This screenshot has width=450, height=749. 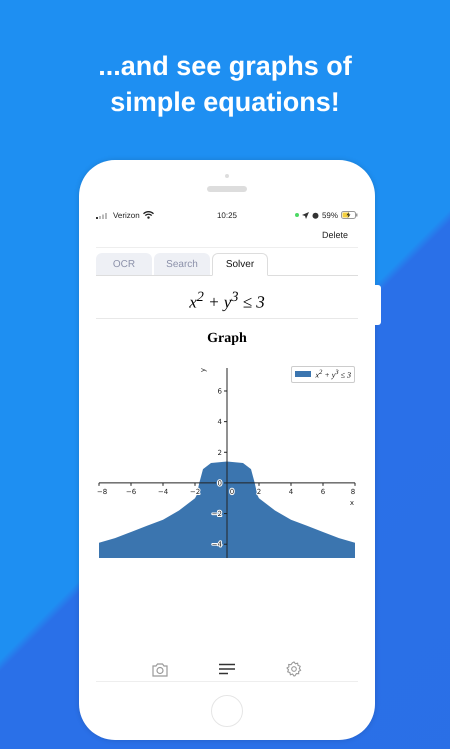 What do you see at coordinates (294, 669) in the screenshot?
I see `settings-icon` at bounding box center [294, 669].